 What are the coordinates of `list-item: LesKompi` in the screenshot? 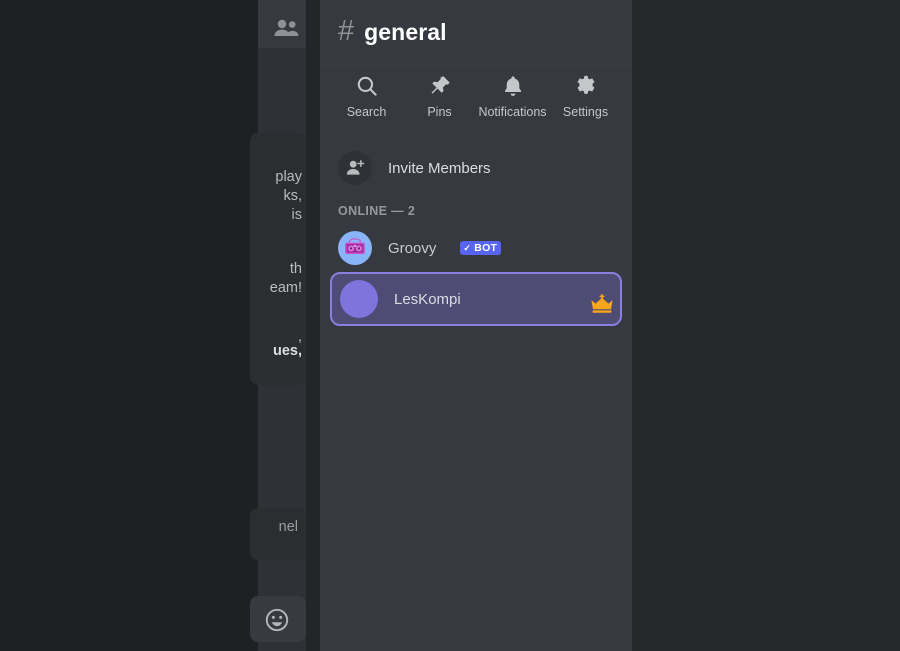 It's located at (476, 299).